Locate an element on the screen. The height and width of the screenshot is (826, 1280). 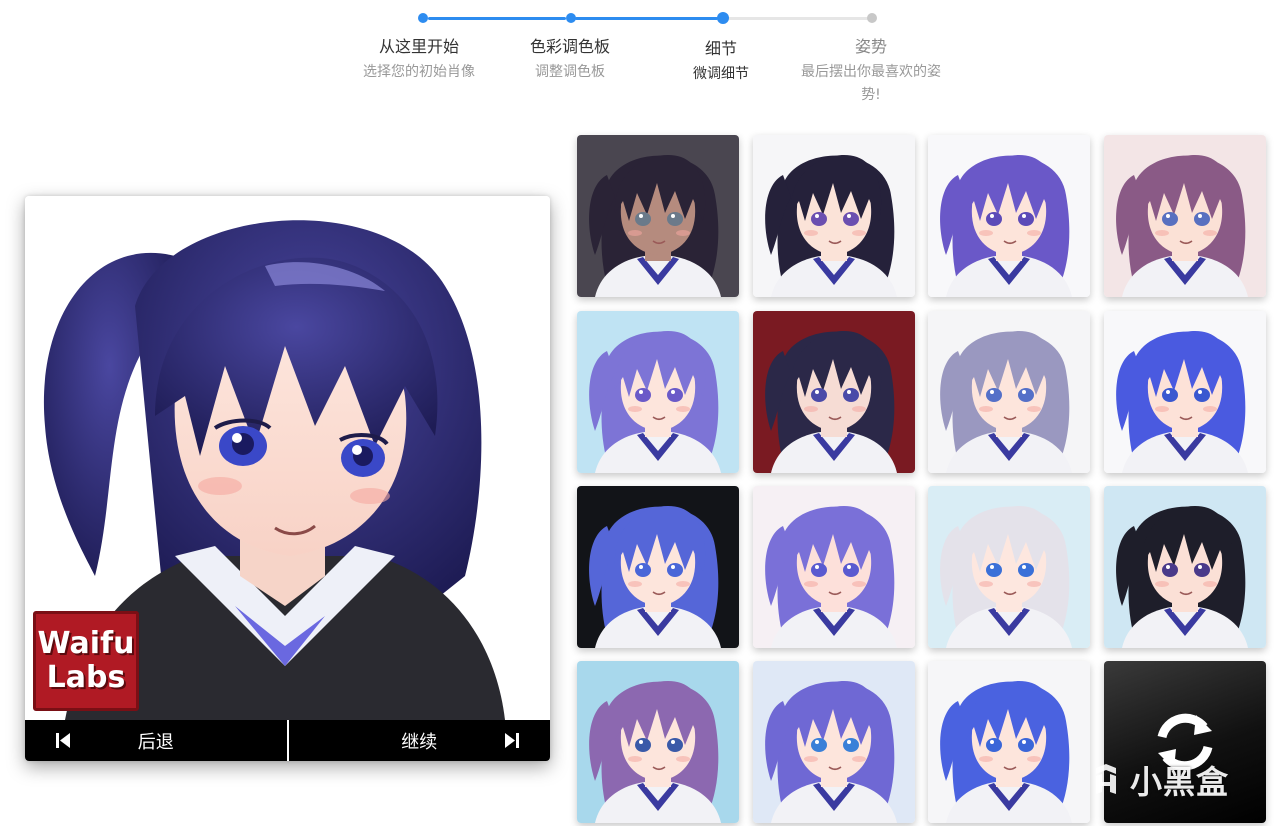
watermark-text: 小黑盒 is located at coordinates (1180, 782).